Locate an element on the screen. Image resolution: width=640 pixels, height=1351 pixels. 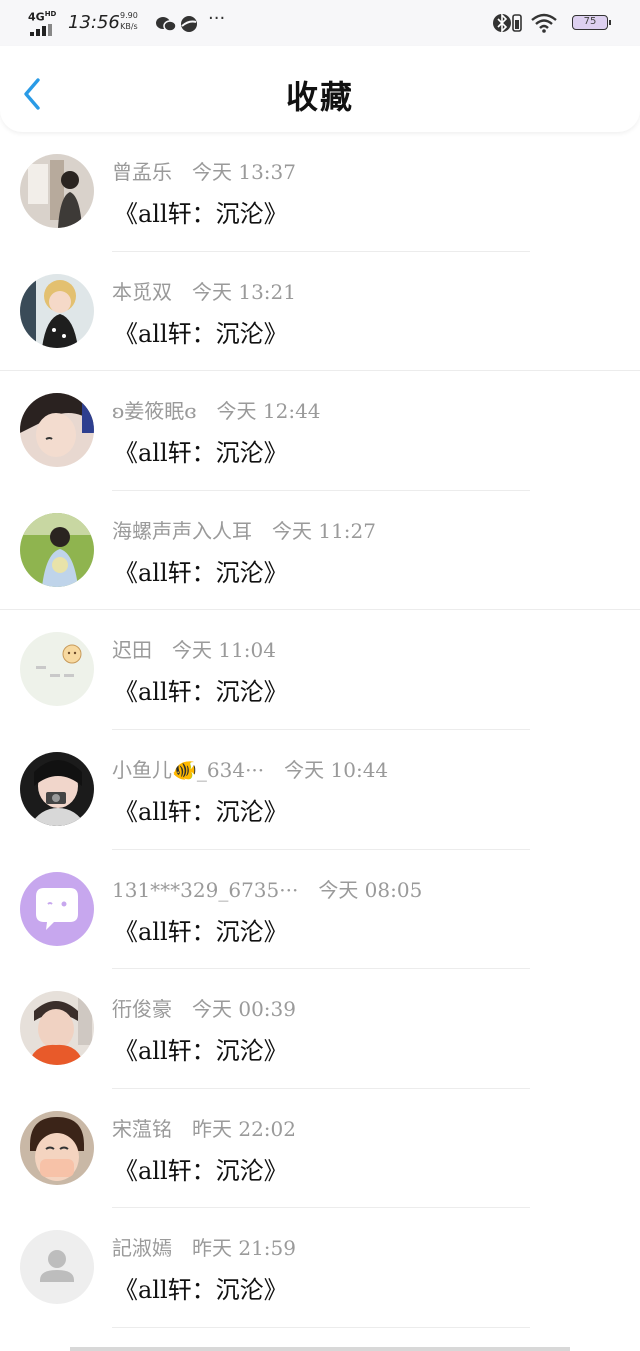
user-name: 本觅双 is located at coordinates (142, 291).